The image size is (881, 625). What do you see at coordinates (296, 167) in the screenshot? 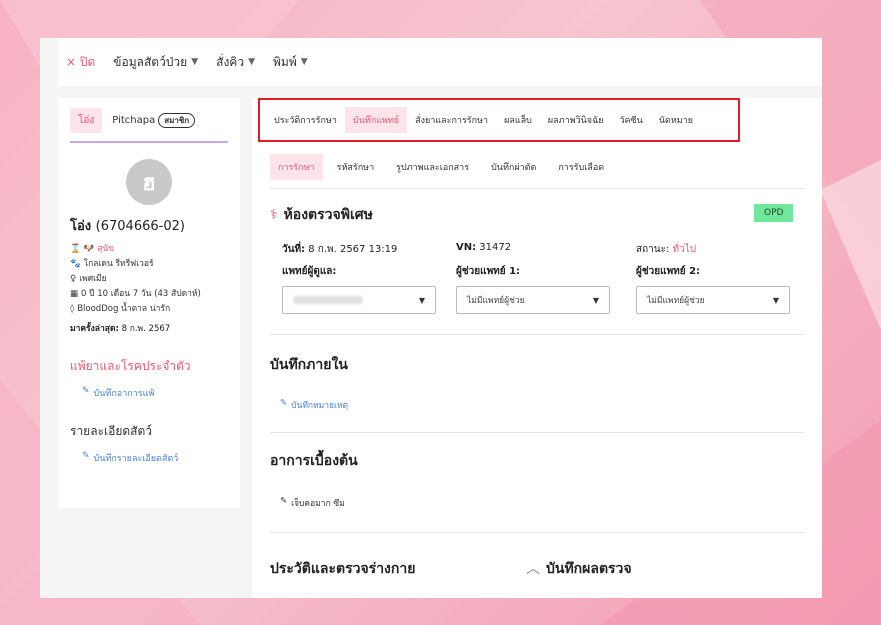
I see `subtab-treatment: การรักษา` at bounding box center [296, 167].